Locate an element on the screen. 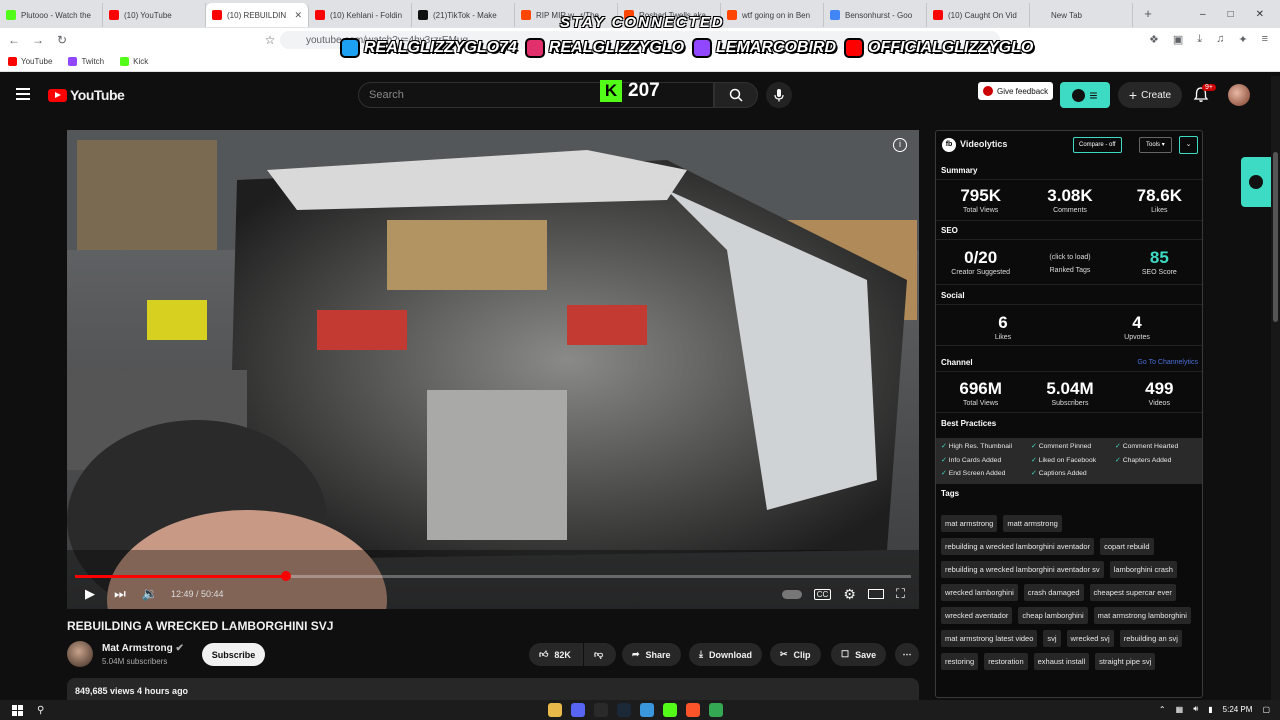 This screenshot has height=720, width=1280. close-window-icon: ✕ is located at coordinates (1260, 14).